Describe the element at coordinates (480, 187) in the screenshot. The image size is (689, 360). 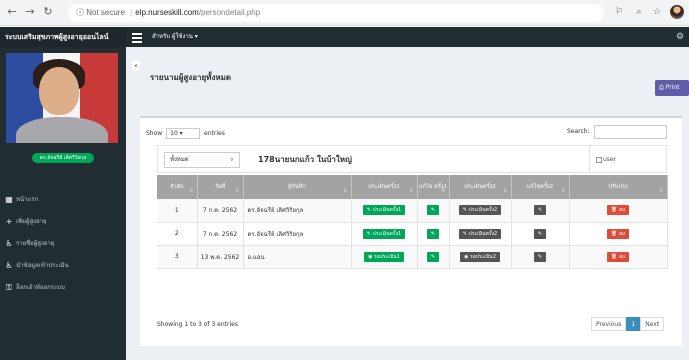
I see `column-header: ประเมินครั้ง2 ⇅` at that location.